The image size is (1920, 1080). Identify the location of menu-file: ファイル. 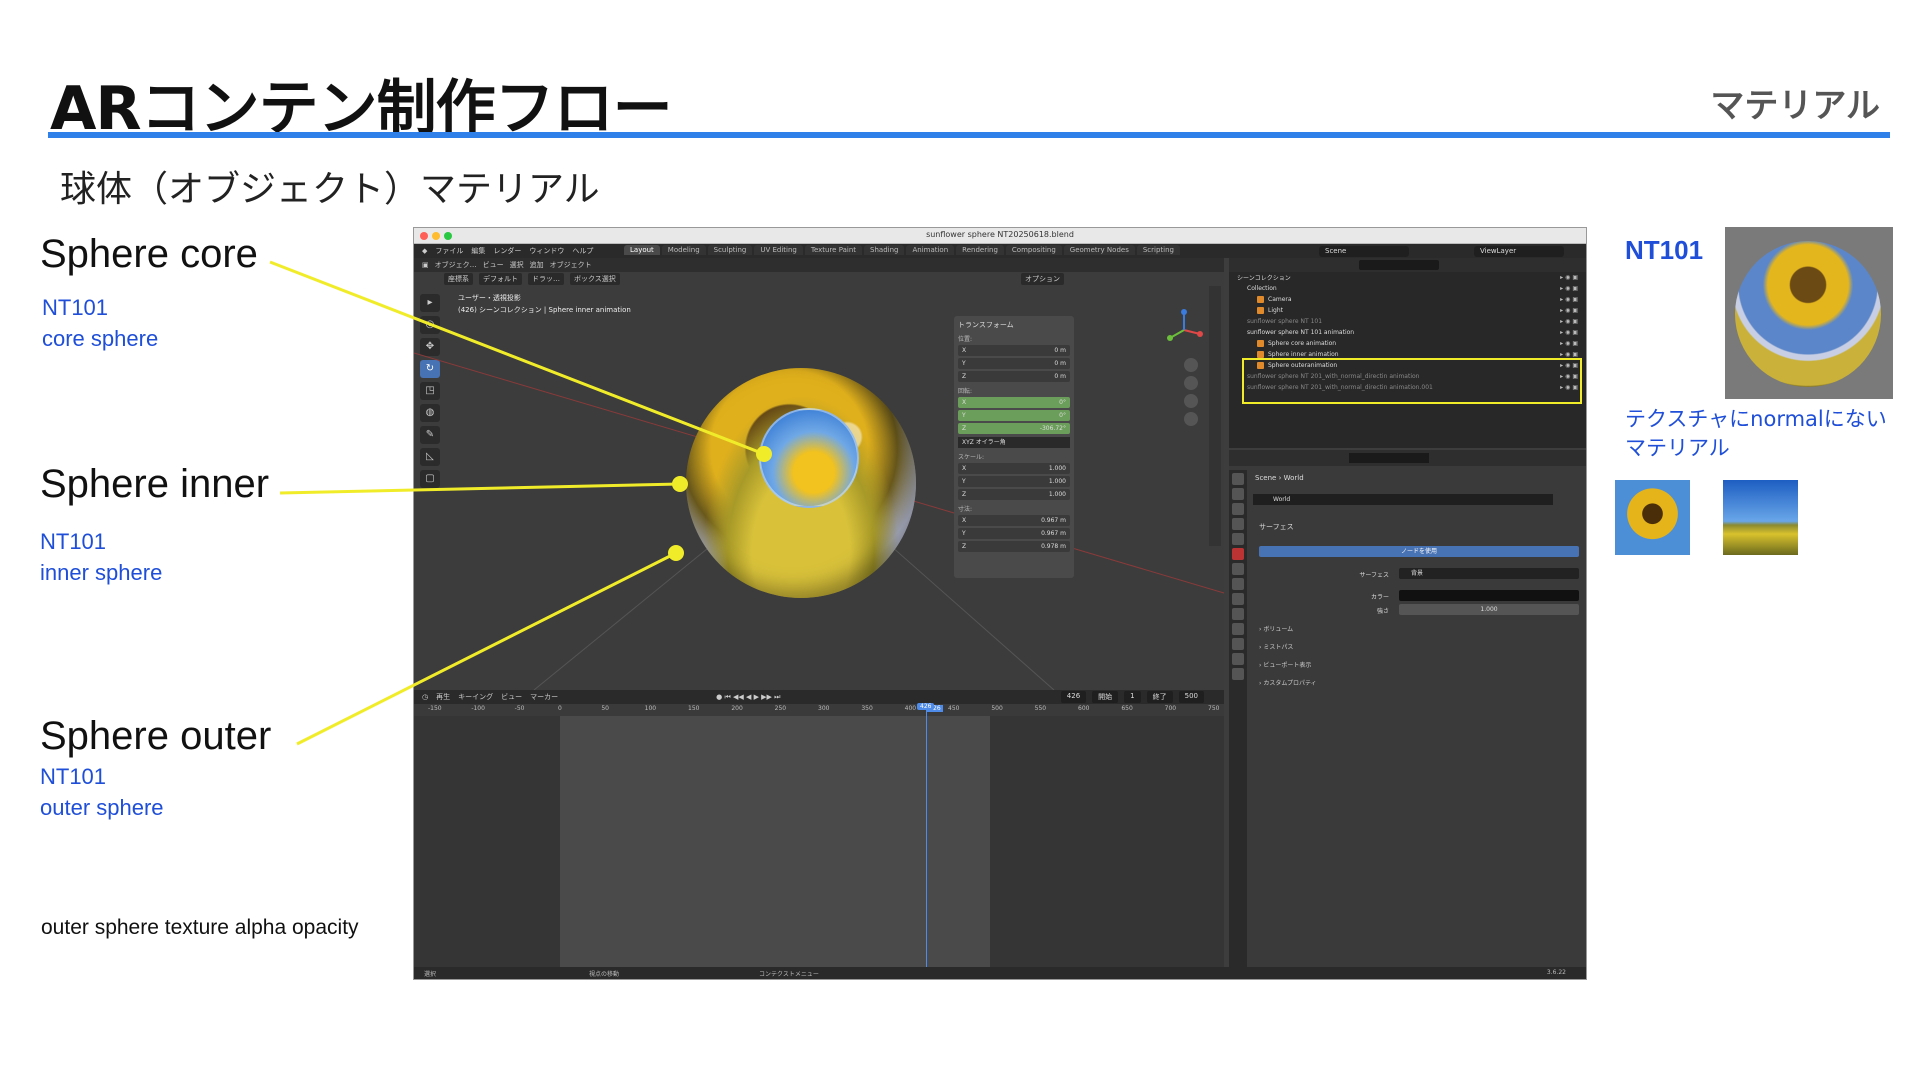
(449, 251).